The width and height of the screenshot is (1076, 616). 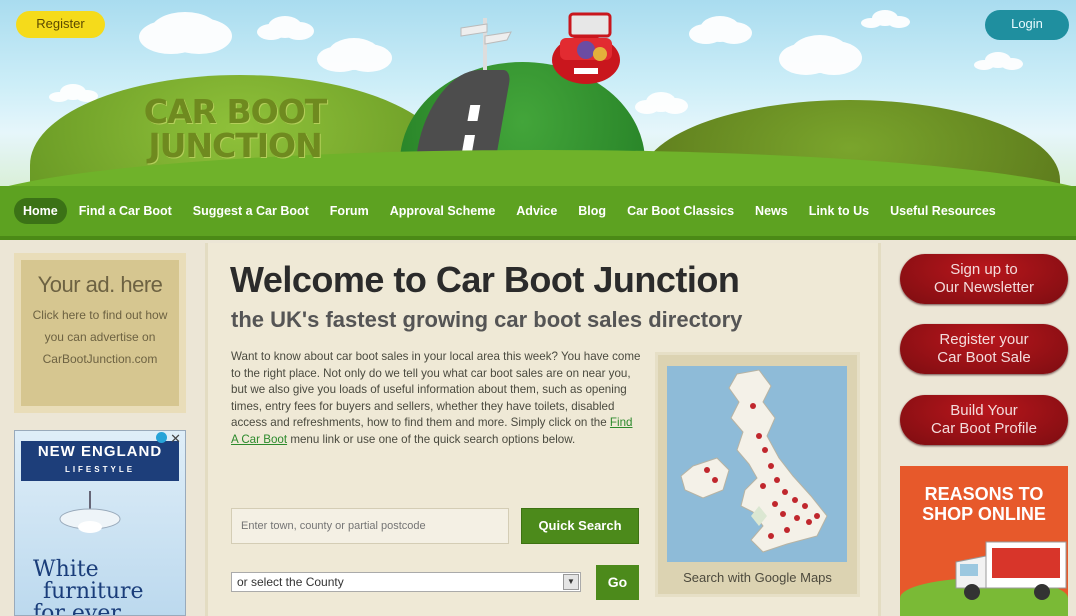 I want to click on logo-line-1: CAR BOOT, so click(x=235, y=111).